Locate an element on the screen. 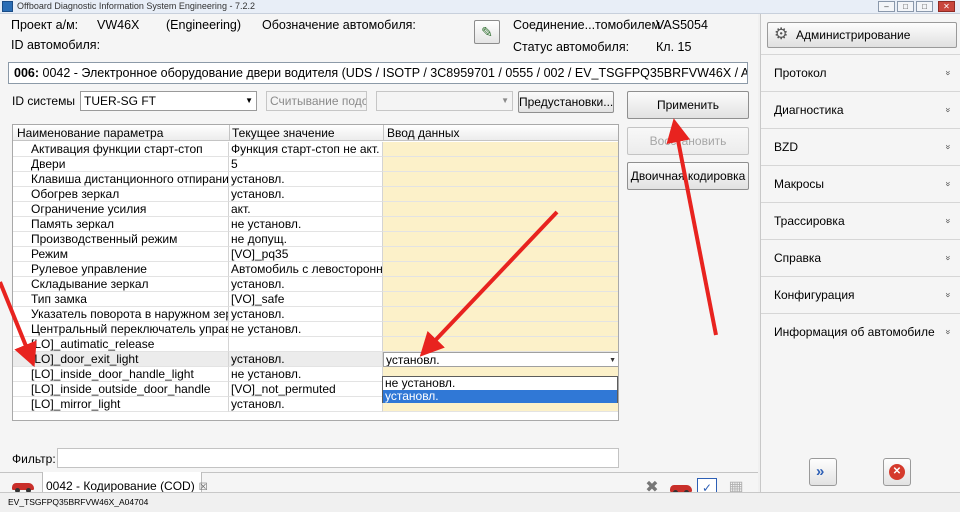  data-input-value: установл. is located at coordinates (413, 360).